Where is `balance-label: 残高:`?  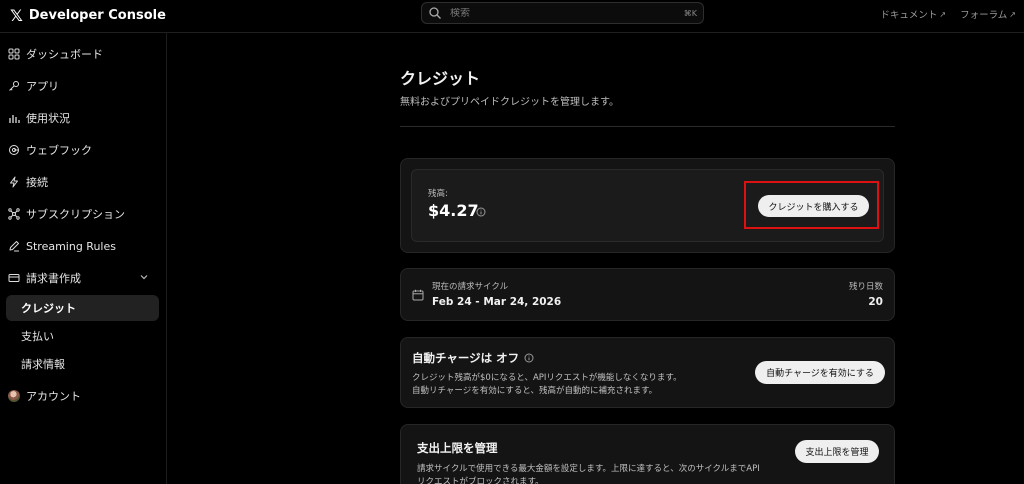
balance-label: 残高: is located at coordinates (438, 194).